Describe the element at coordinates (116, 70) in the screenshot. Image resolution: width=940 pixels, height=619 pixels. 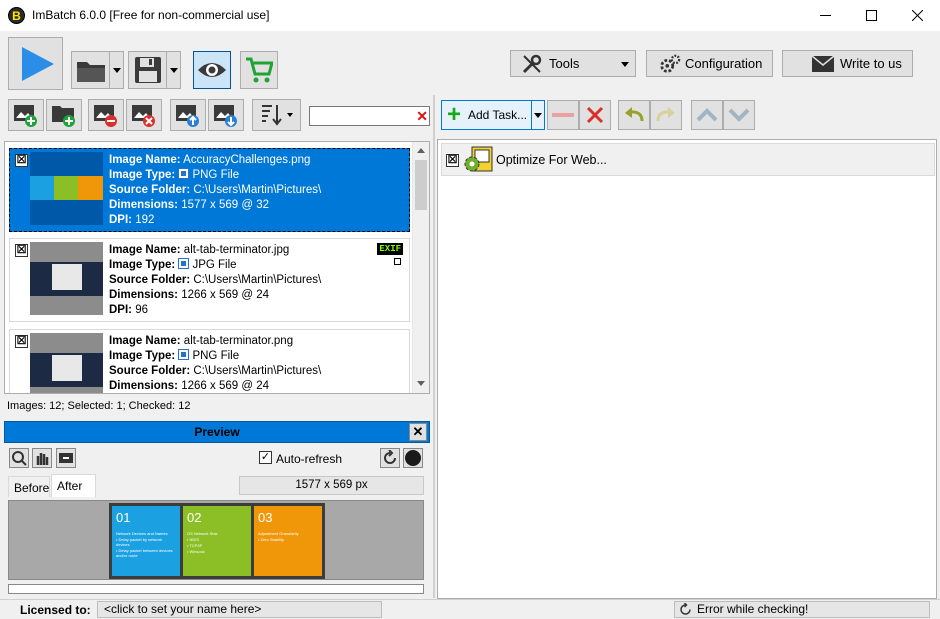
I see `open-dropdown-arrow` at that location.